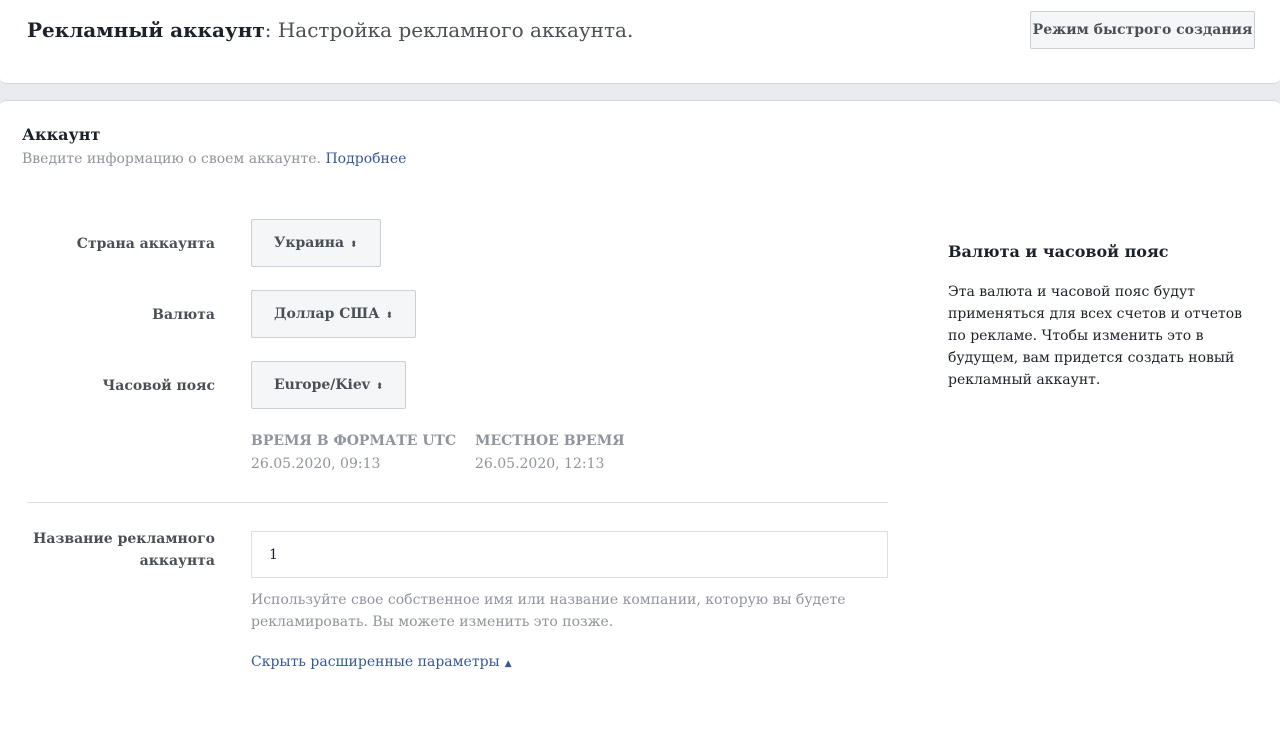 This screenshot has height=742, width=1280. What do you see at coordinates (1142, 30) in the screenshot?
I see `quick-mode-button: Режим быстрого создания` at bounding box center [1142, 30].